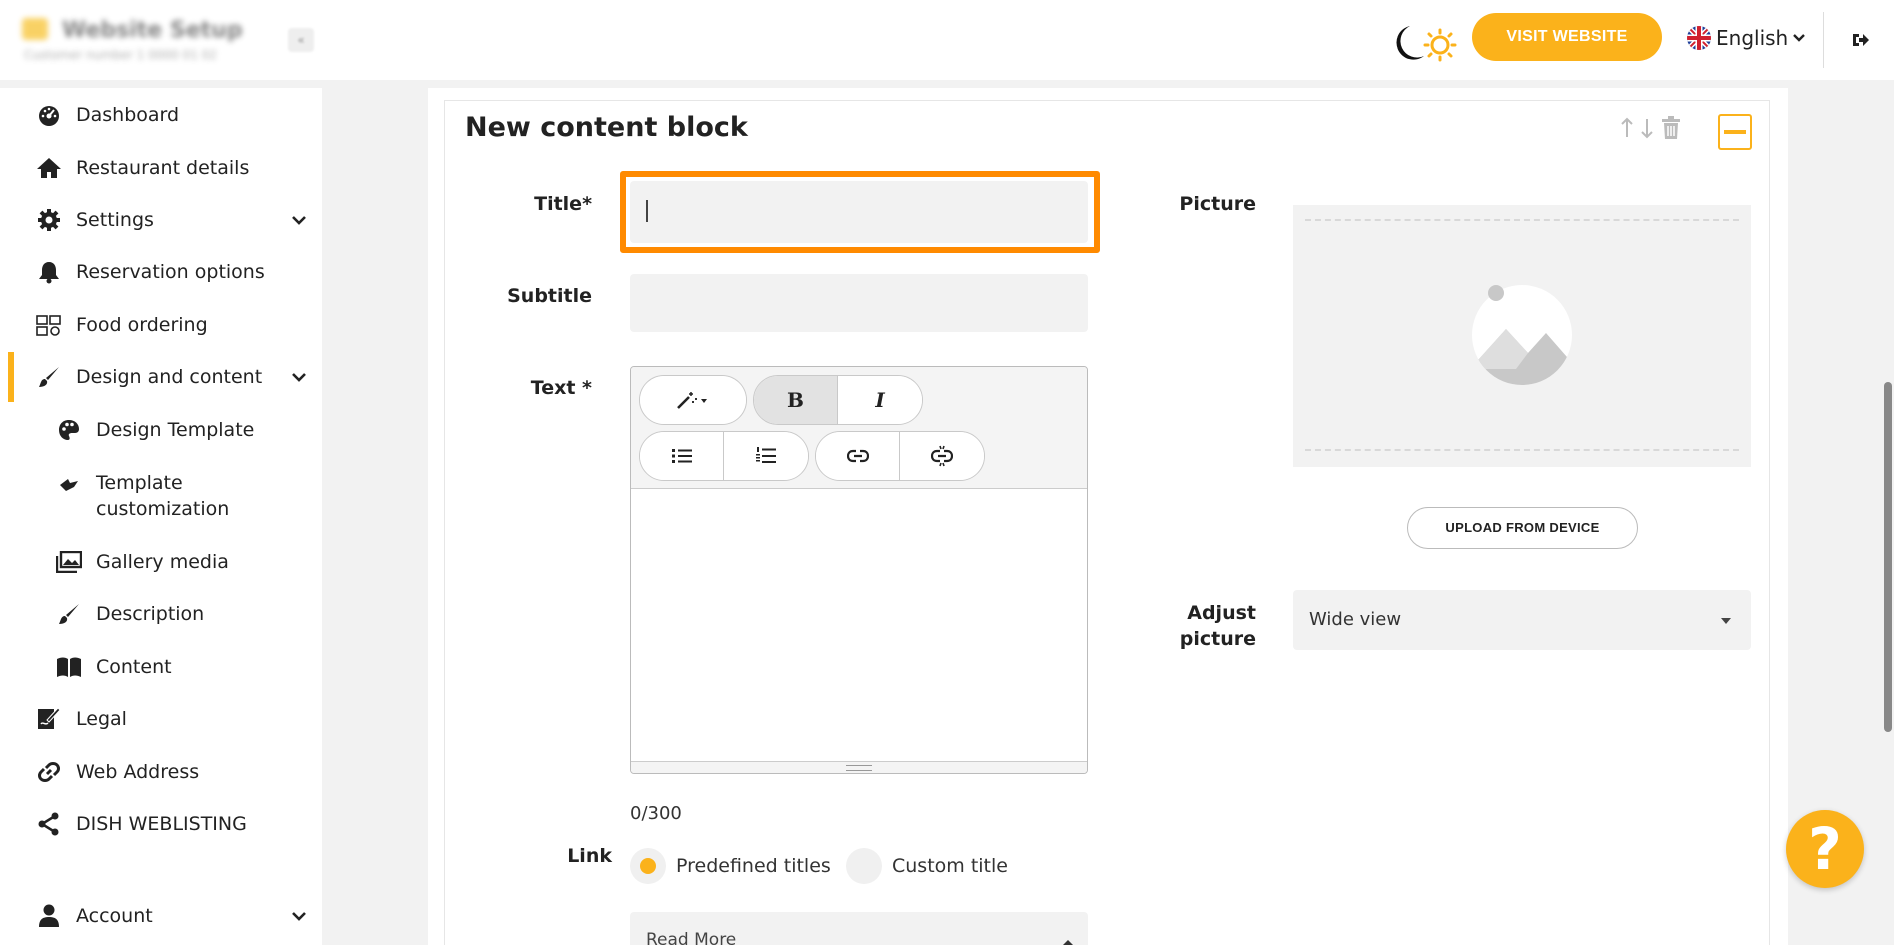  What do you see at coordinates (693, 400) in the screenshot?
I see `magic-style-button` at bounding box center [693, 400].